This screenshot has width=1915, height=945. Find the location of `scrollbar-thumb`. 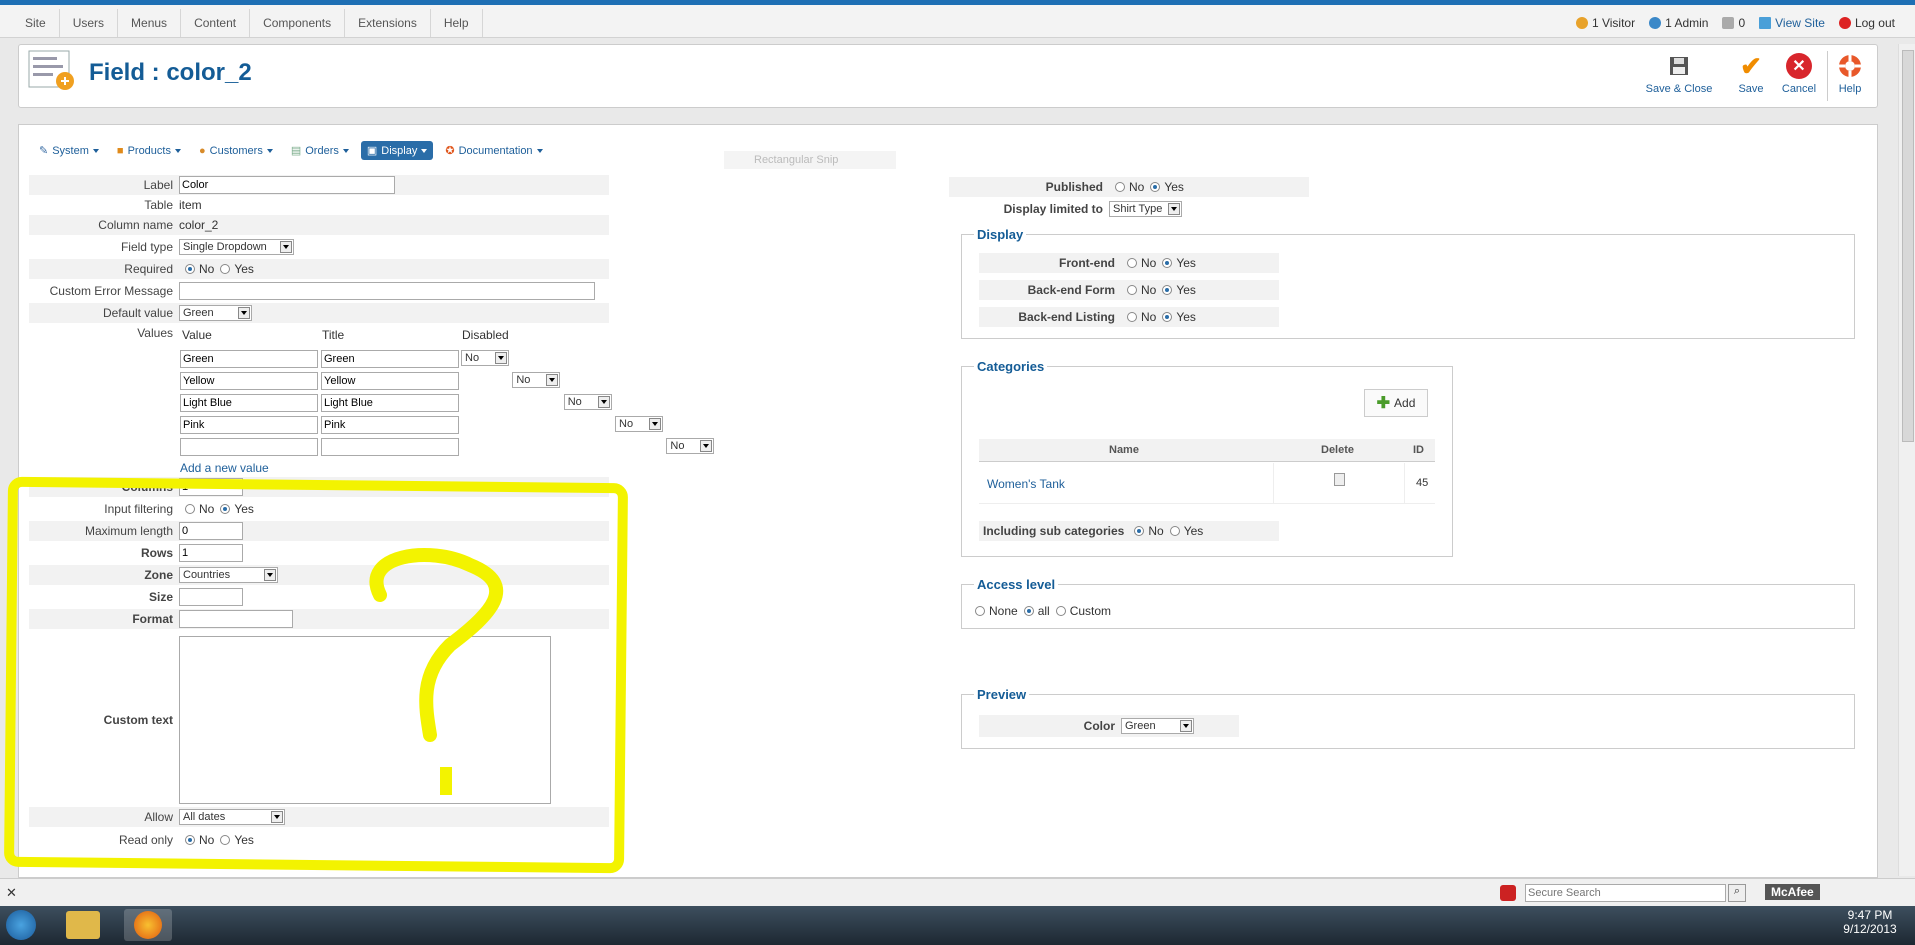

scrollbar-thumb is located at coordinates (1908, 246).